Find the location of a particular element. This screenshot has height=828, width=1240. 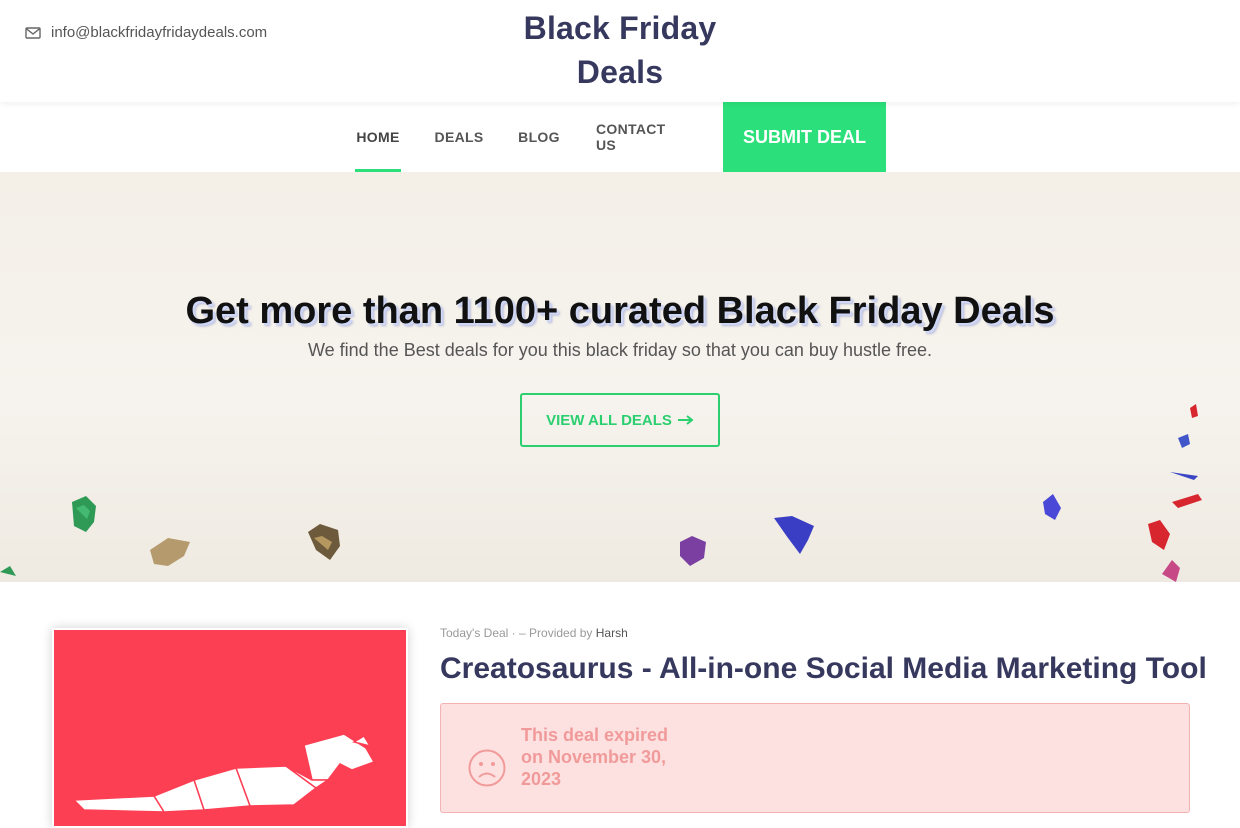

expired-text: This deal expired on November 30, 2023 is located at coordinates (595, 757).